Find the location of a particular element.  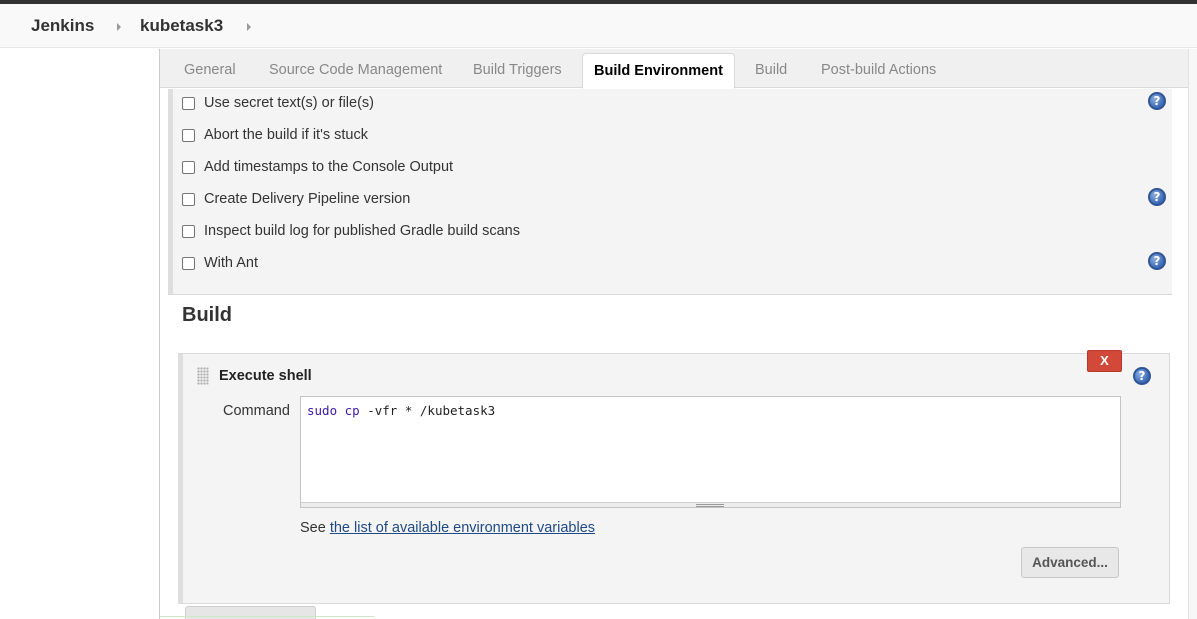

resize-grip-icon is located at coordinates (710, 505).